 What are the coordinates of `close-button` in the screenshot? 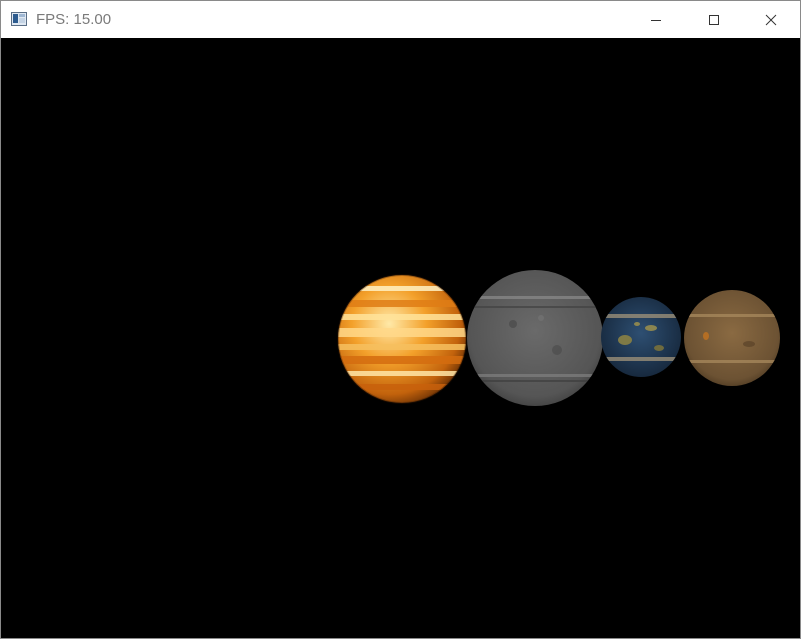 It's located at (771, 19).